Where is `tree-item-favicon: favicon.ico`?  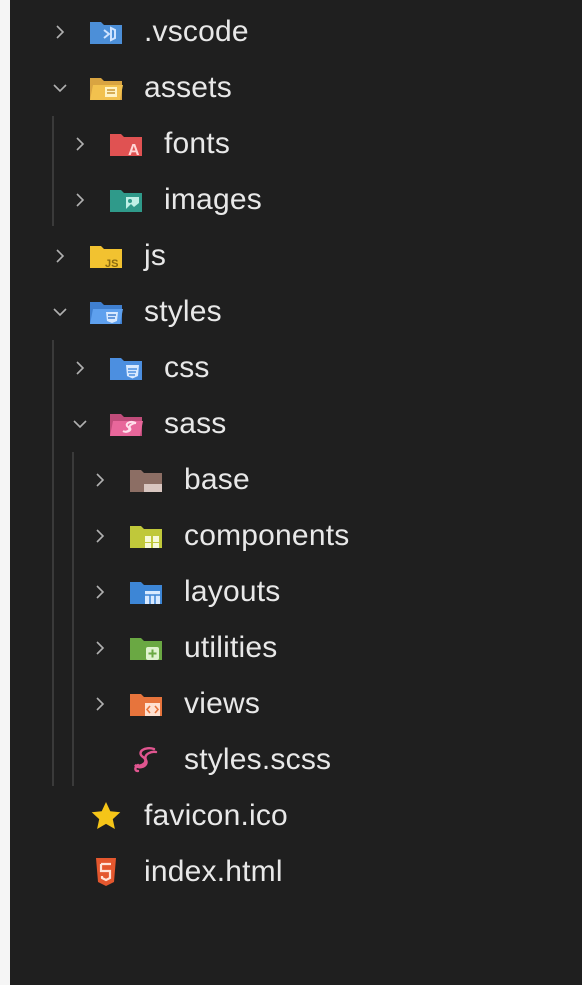
tree-item-favicon: favicon.ico is located at coordinates (296, 816).